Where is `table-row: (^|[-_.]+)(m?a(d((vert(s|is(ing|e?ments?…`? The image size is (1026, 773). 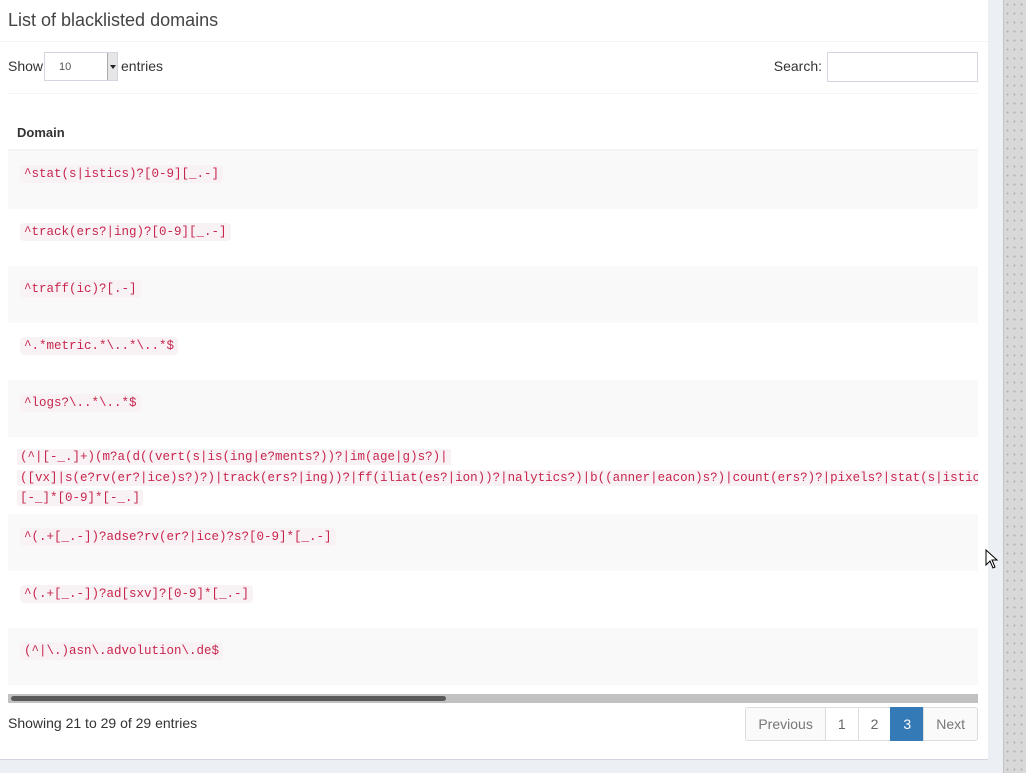
table-row: (^|[-_.]+)(m?a(d((vert(s|is(ing|e?ments?… is located at coordinates (493, 475).